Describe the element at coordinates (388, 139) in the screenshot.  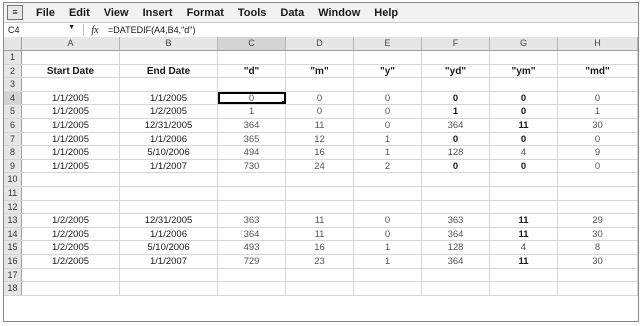
I see `cell-e7: 1` at that location.